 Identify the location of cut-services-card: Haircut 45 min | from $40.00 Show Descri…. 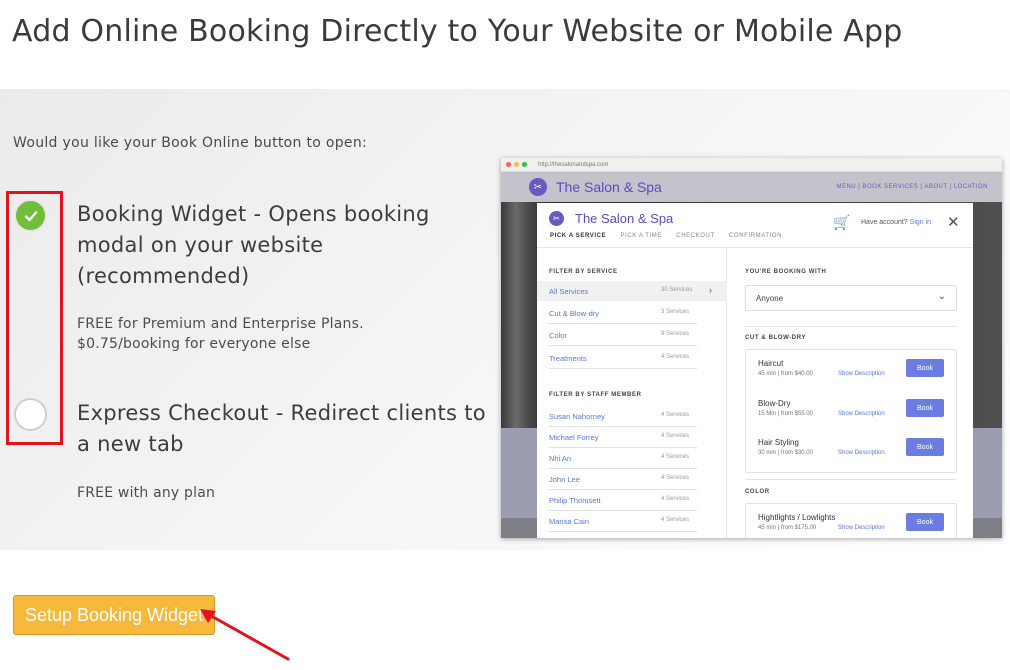
(851, 411).